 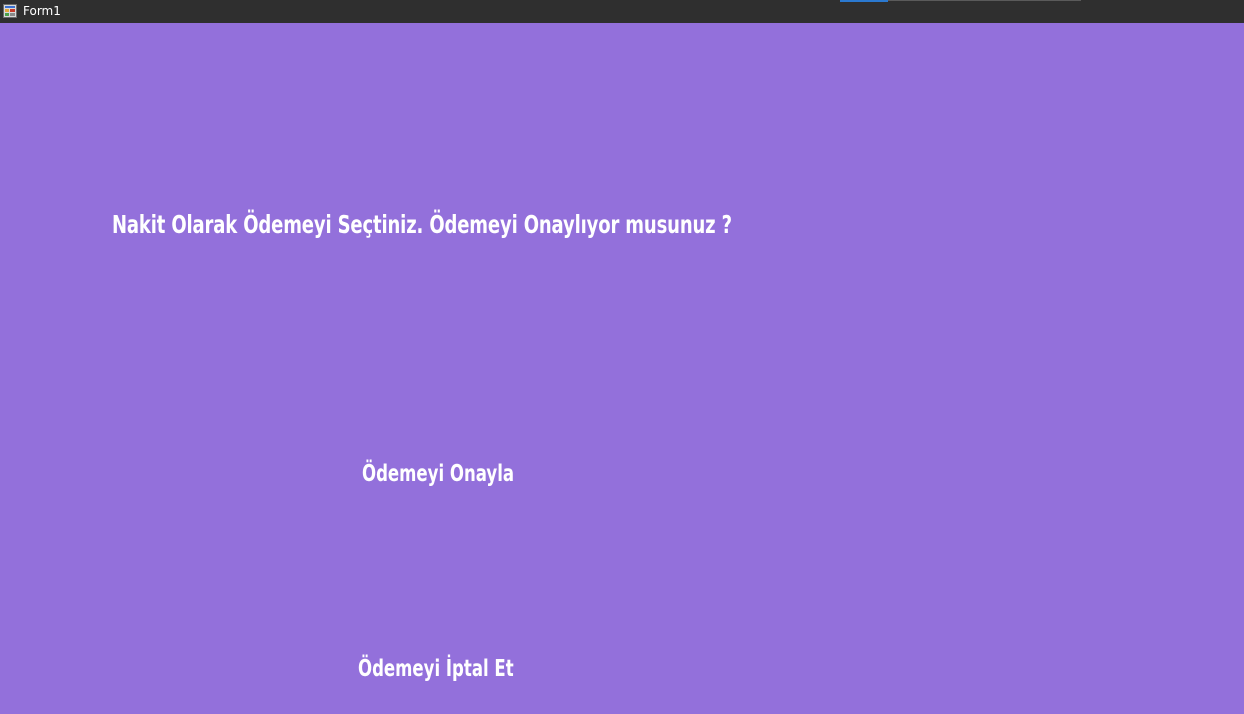 What do you see at coordinates (42, 11) in the screenshot?
I see `window-title: Form1` at bounding box center [42, 11].